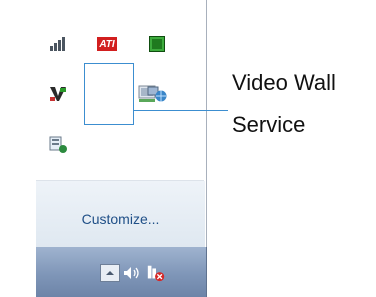 The height and width of the screenshot is (297, 376). What do you see at coordinates (157, 94) in the screenshot?
I see `network-globe-icon` at bounding box center [157, 94].